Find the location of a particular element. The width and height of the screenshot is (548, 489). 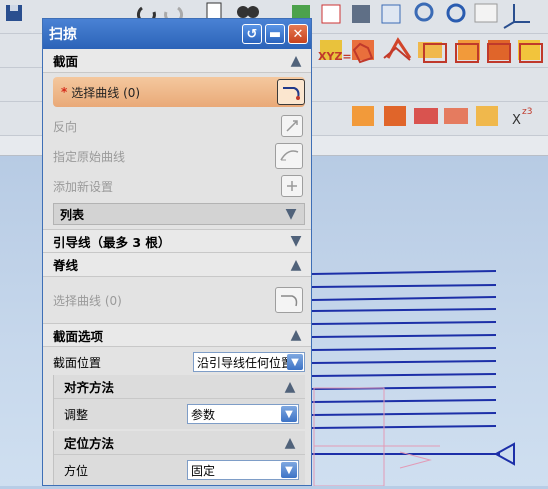

section-position-field: 截面位置 沿引导线任何位置 ▼ is located at coordinates (177, 362).